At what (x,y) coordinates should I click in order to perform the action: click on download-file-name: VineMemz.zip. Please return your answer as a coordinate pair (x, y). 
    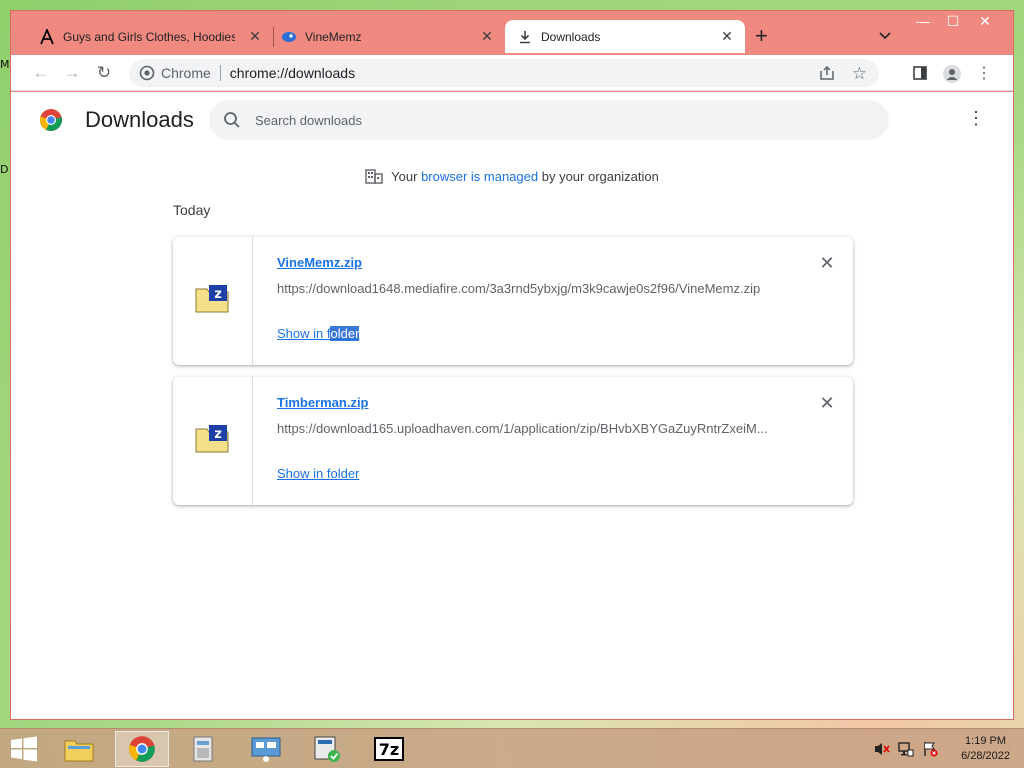
    Looking at the image, I should click on (319, 262).